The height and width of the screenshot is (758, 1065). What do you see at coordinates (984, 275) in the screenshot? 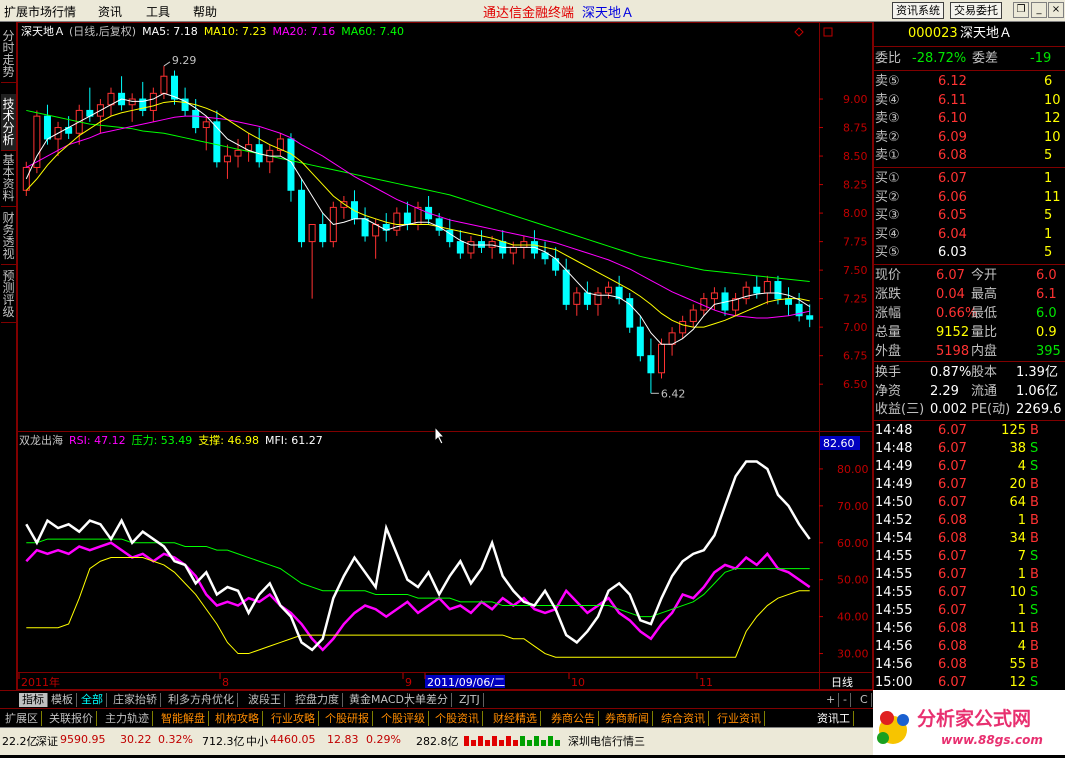
I see `stat-label-b: 今开` at bounding box center [984, 275].